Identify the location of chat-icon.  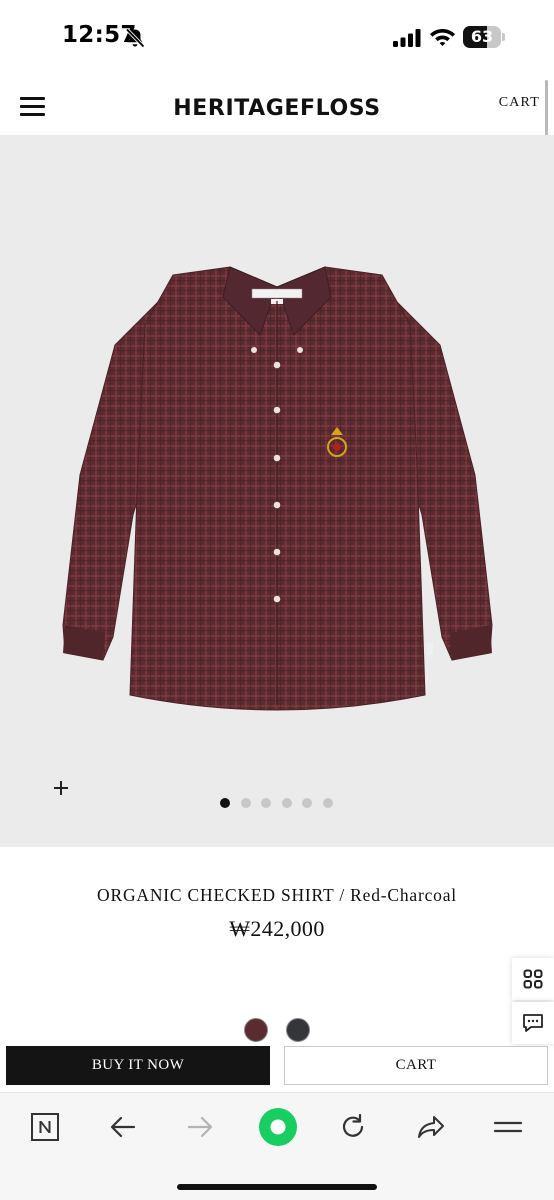
(533, 1023).